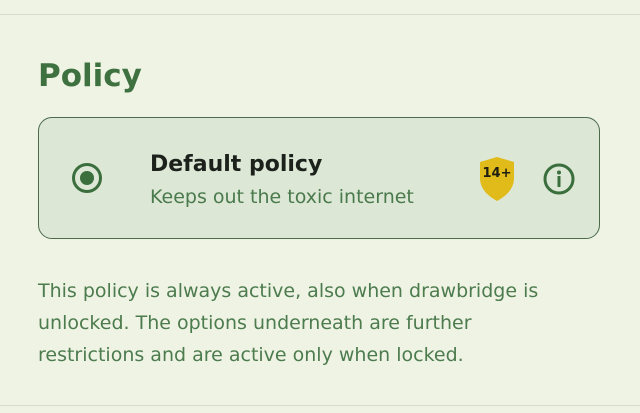 The width and height of the screenshot is (640, 413). I want to click on bottom-divider, so click(320, 405).